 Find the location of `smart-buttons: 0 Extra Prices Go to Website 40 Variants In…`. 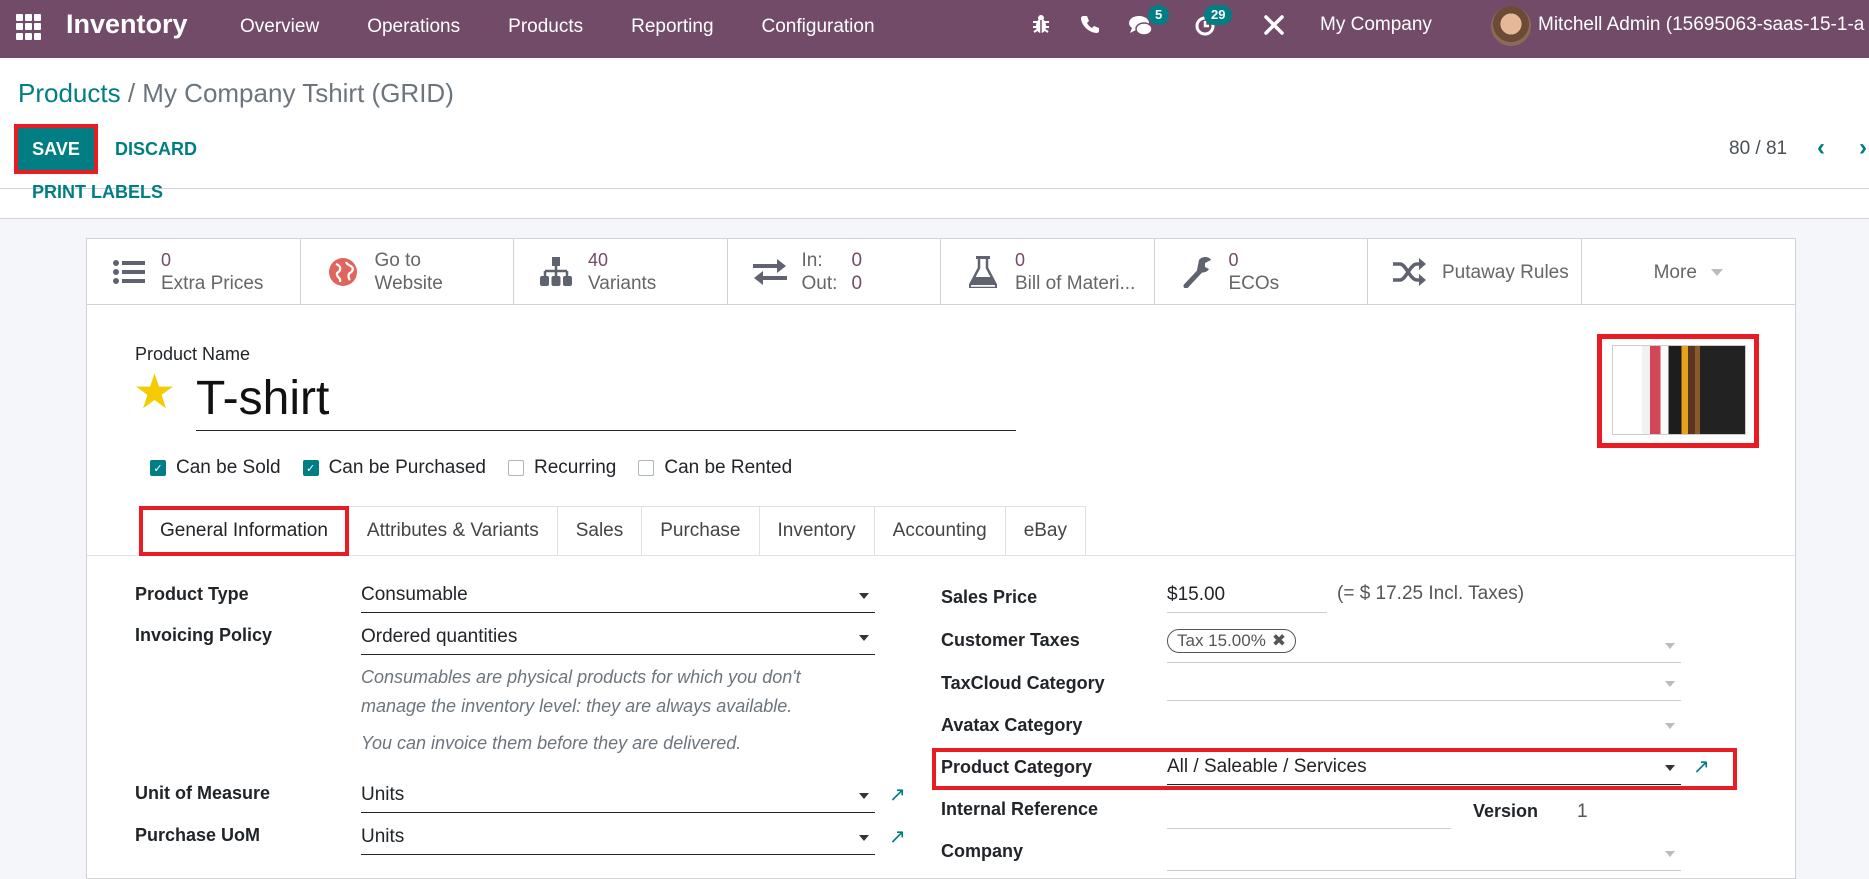

smart-buttons: 0 Extra Prices Go to Website 40 Variants In… is located at coordinates (941, 272).